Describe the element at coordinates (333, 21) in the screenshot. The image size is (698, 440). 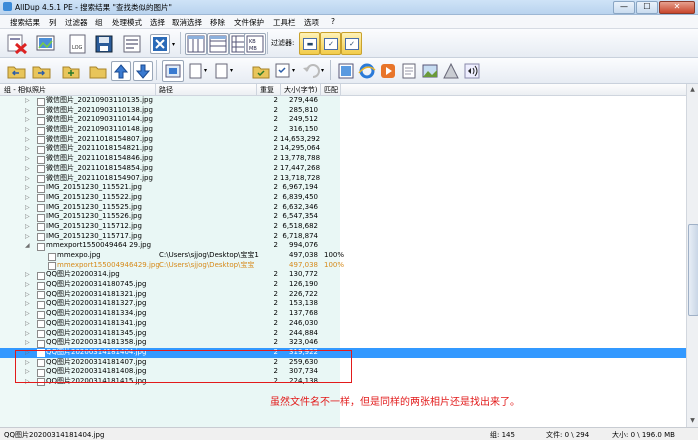
I see `menu-help: ?` at that location.